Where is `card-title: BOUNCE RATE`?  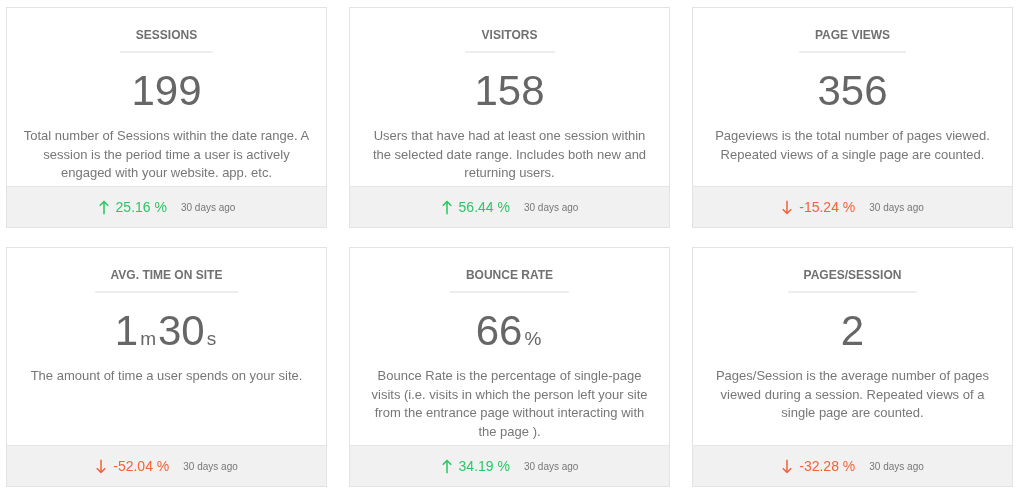
card-title: BOUNCE RATE is located at coordinates (509, 280).